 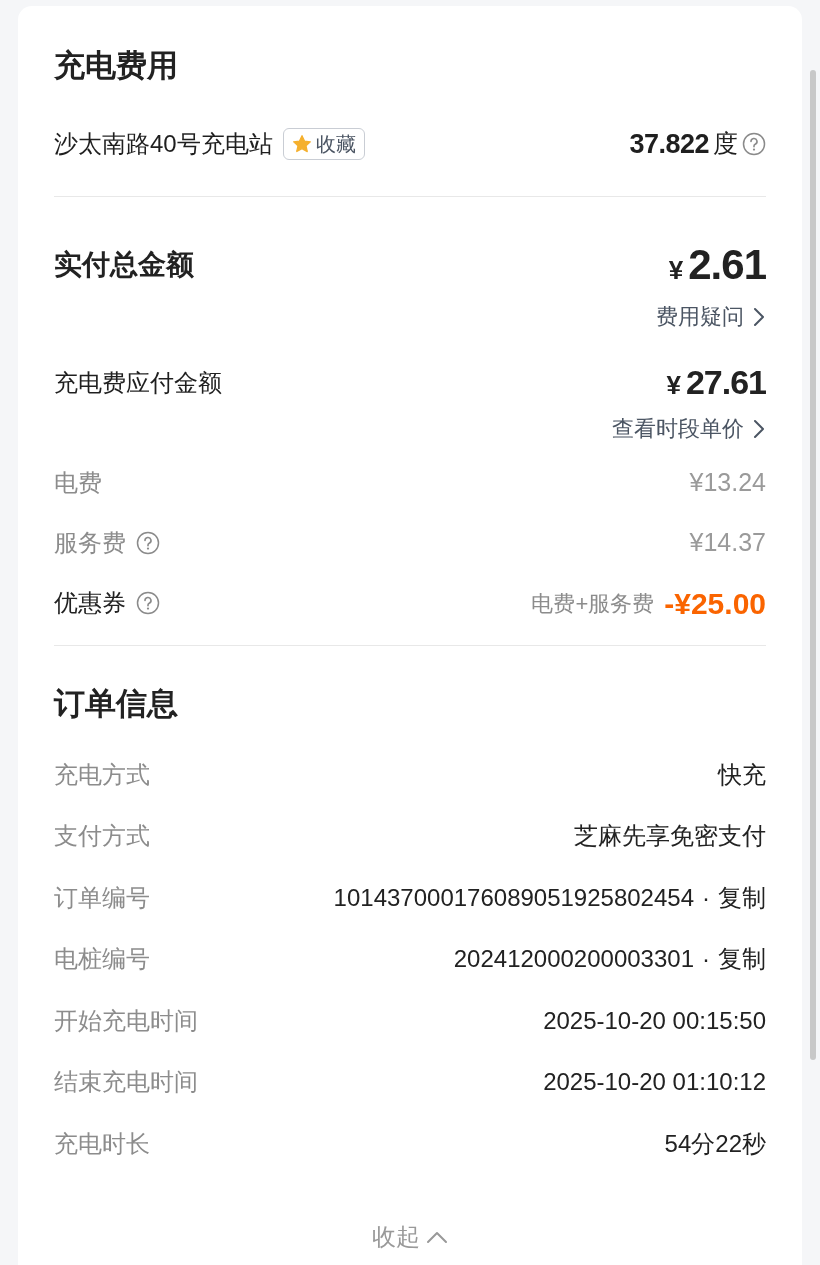 I want to click on info-label: 订单编号, so click(x=102, y=897).